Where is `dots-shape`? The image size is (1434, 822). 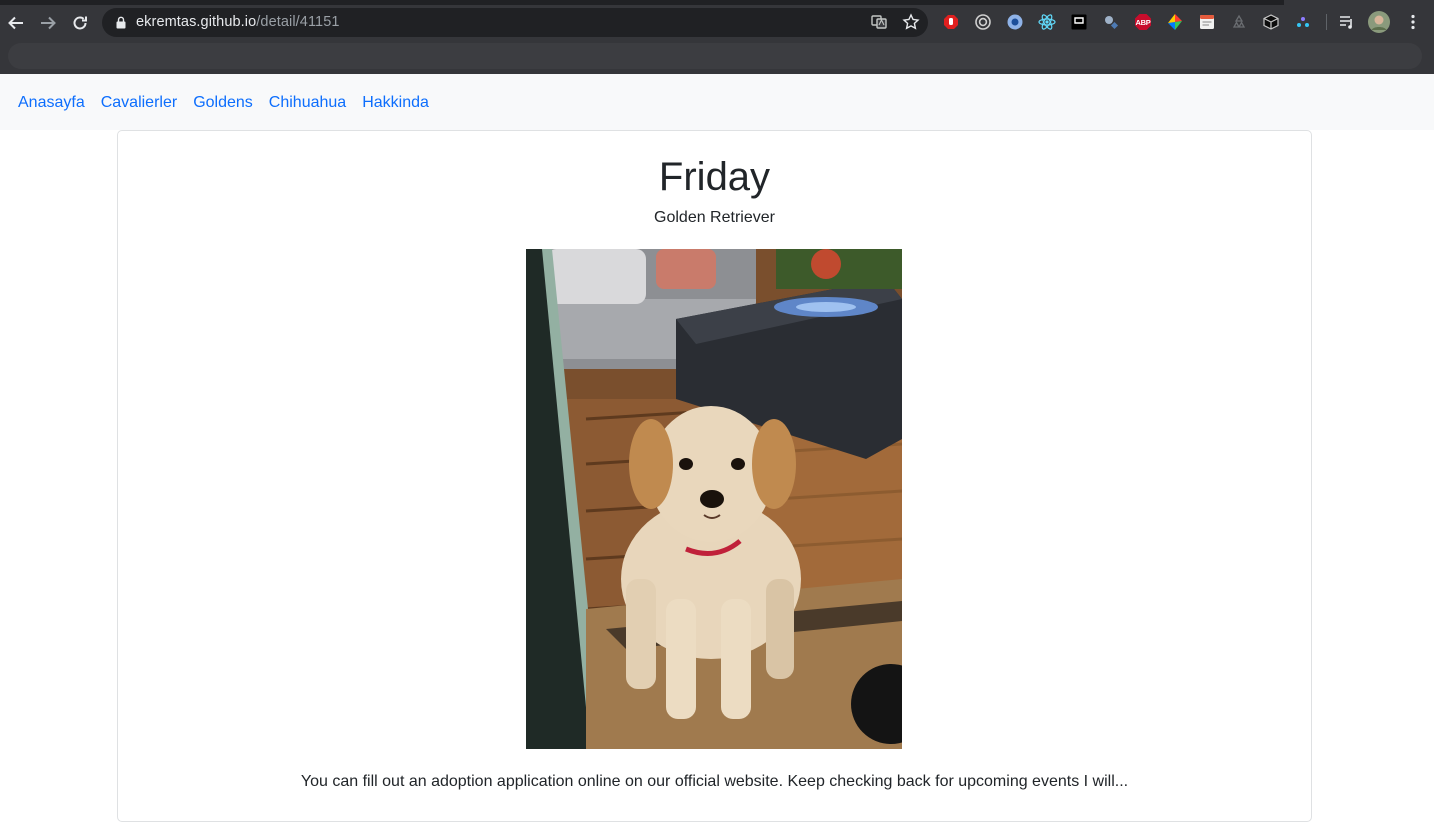
dots-shape is located at coordinates (1303, 22).